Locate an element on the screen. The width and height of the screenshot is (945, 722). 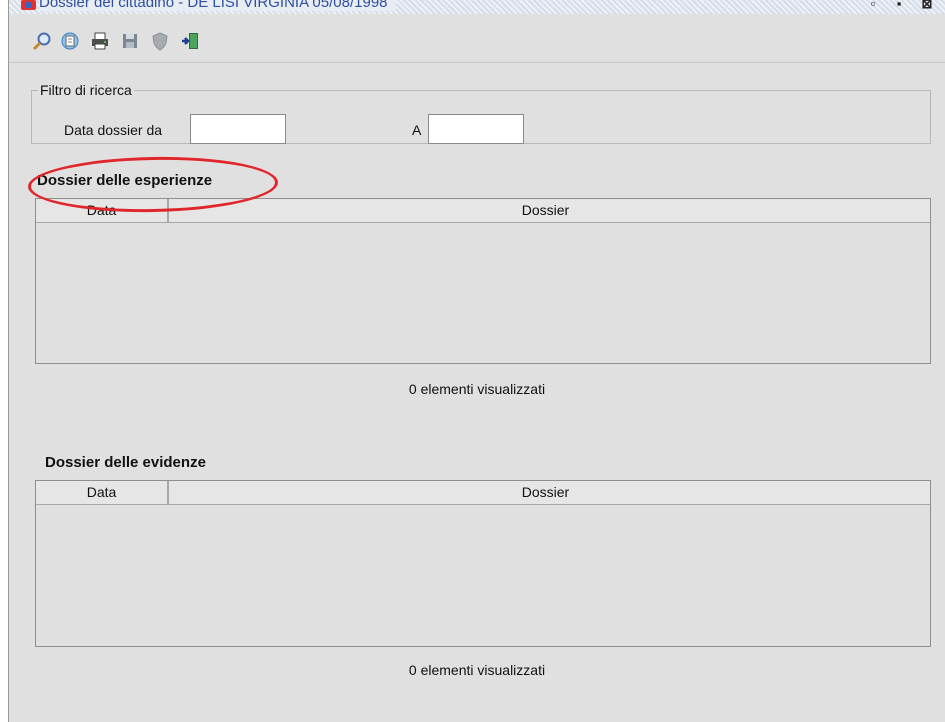
date-to-label: A is located at coordinates (417, 130).